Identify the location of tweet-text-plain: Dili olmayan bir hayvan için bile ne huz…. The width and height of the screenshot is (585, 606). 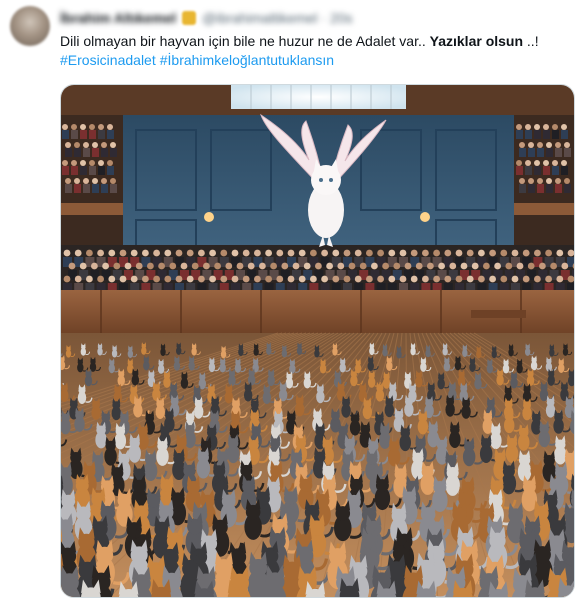
(245, 41).